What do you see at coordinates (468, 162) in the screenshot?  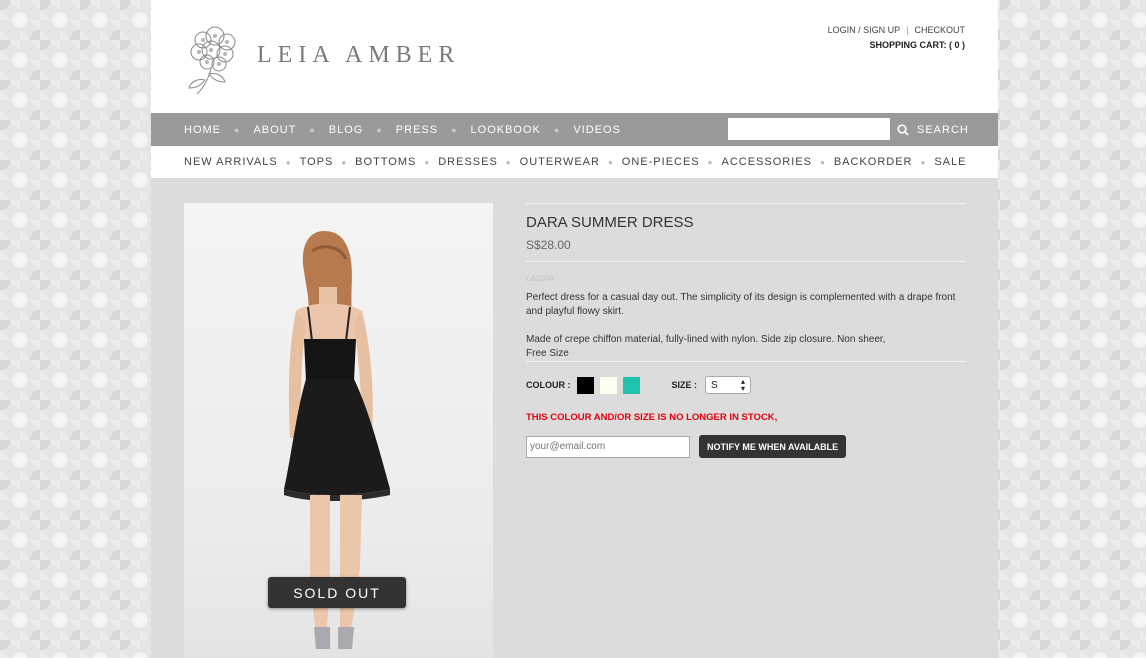 I see `category-dresses: DRESSES` at bounding box center [468, 162].